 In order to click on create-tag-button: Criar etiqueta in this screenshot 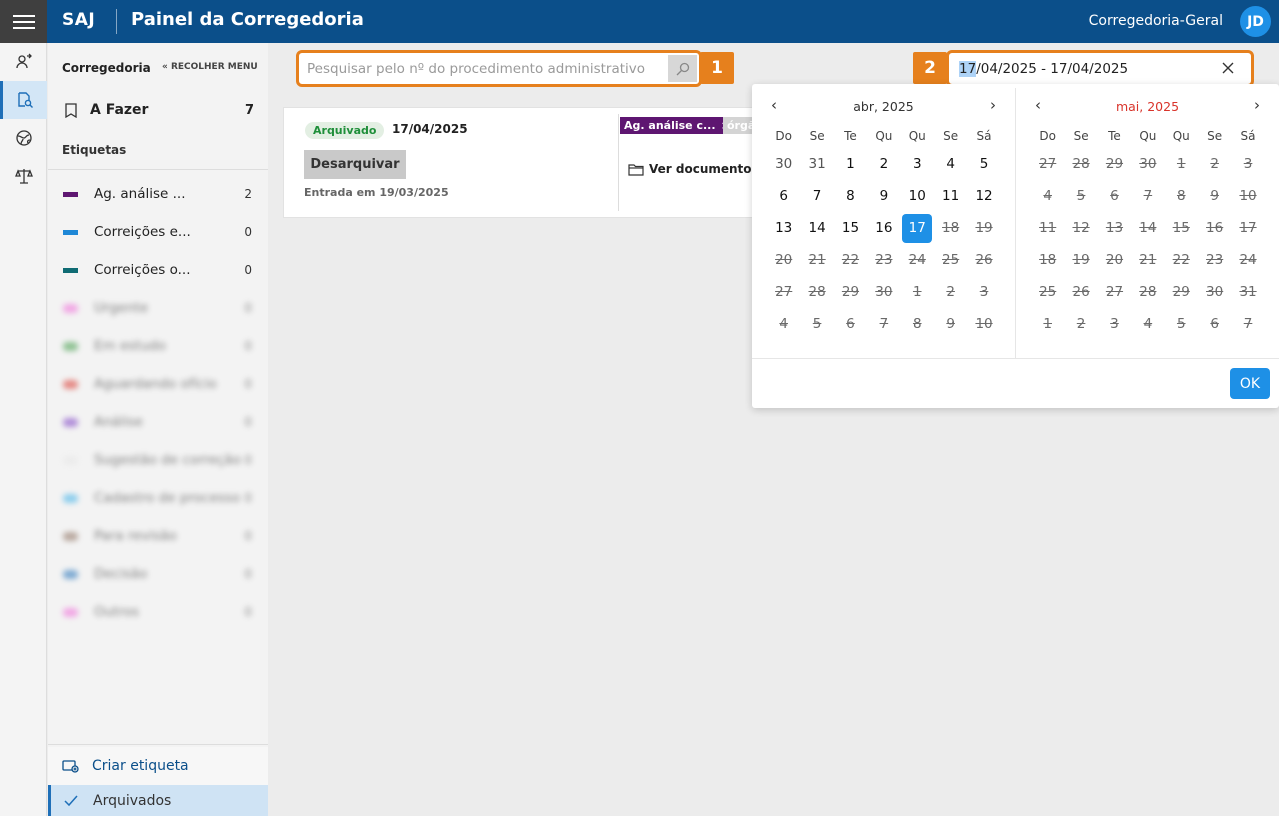, I will do `click(158, 766)`.